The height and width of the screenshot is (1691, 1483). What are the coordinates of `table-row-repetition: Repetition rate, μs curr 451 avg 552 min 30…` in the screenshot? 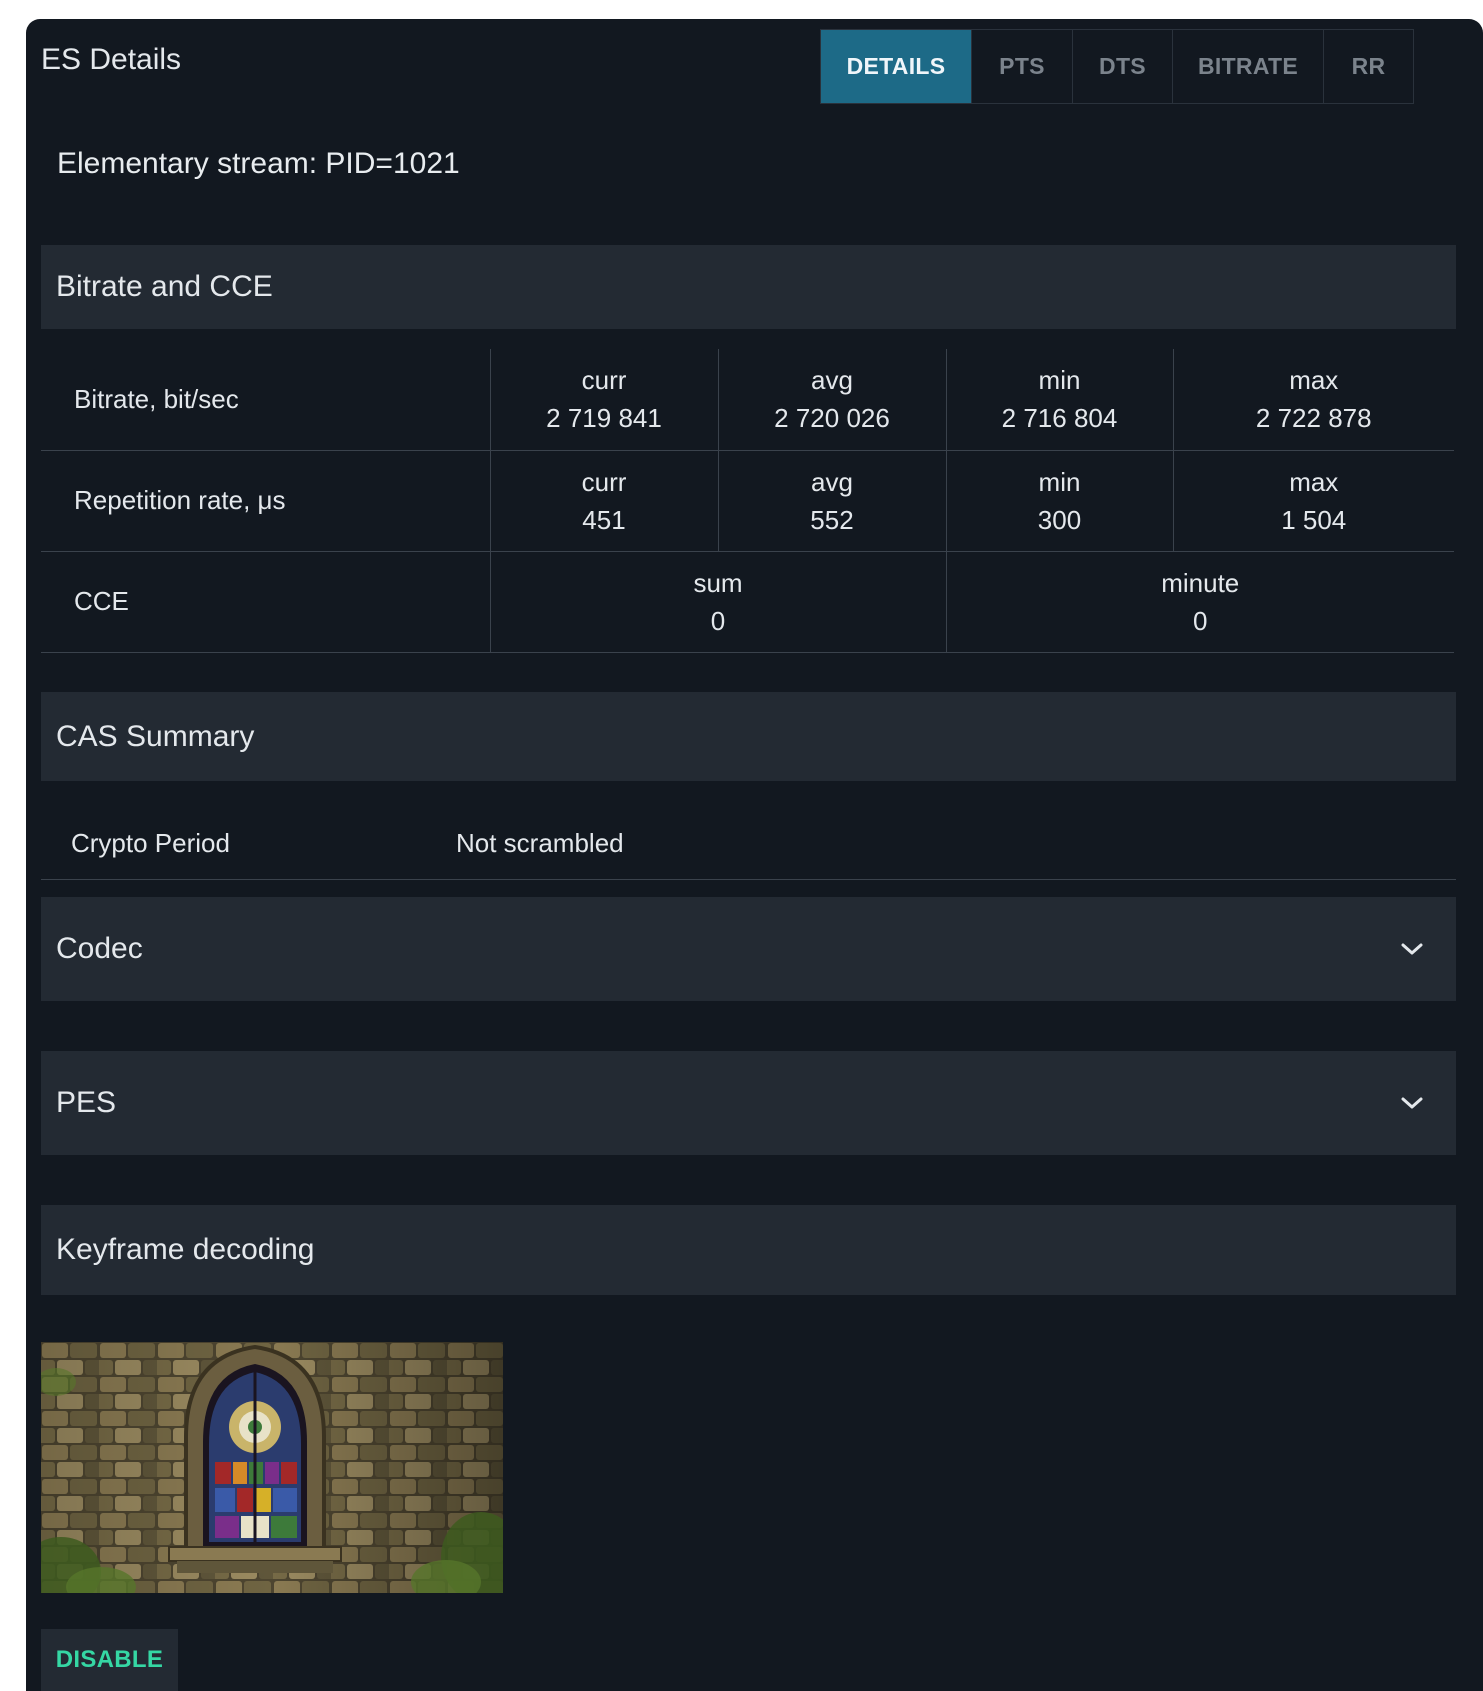 It's located at (747, 501).